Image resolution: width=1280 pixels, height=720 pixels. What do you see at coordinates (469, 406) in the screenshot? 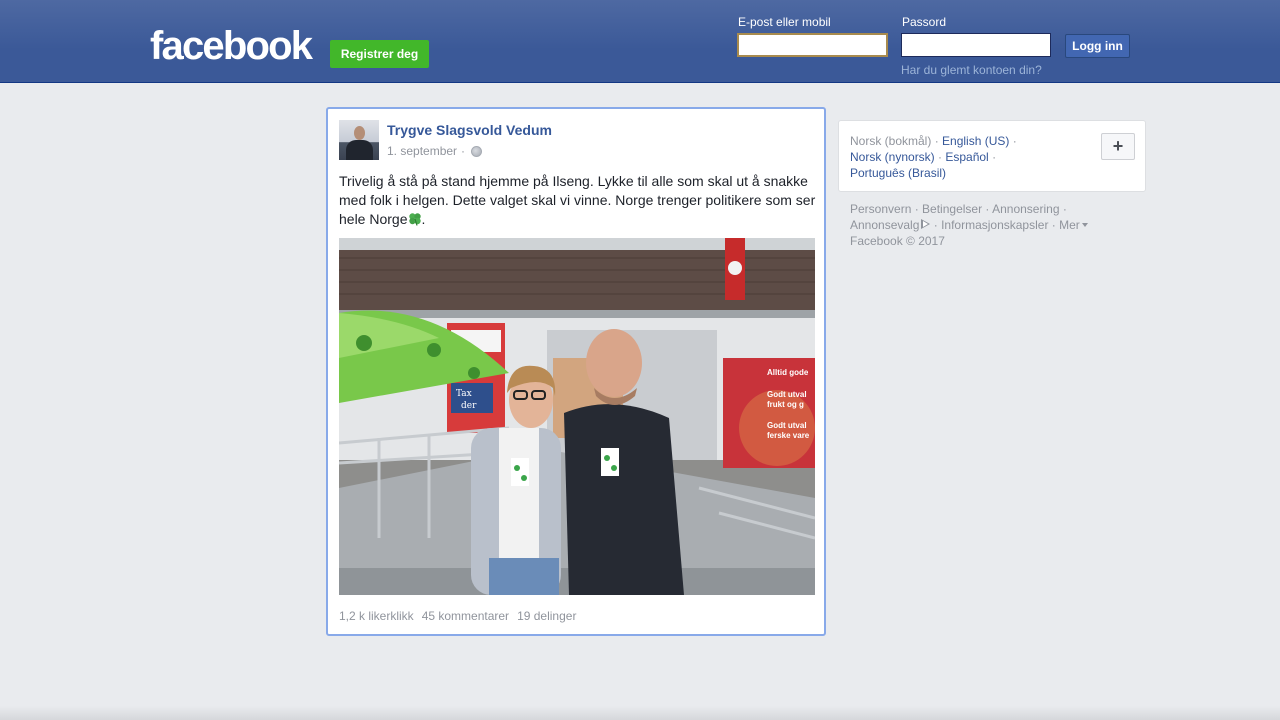
I see `photo-sign-2: der` at bounding box center [469, 406].